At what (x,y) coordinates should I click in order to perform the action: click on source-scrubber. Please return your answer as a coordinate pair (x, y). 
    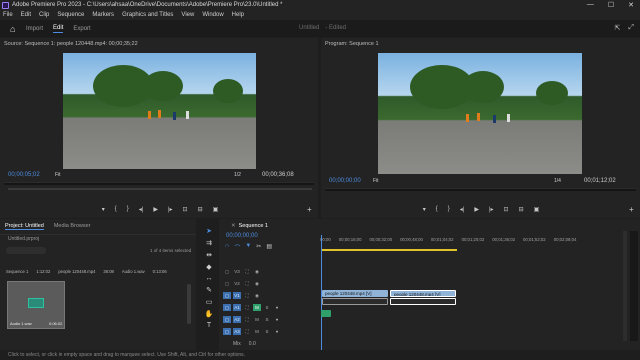
    Looking at the image, I should click on (159, 183).